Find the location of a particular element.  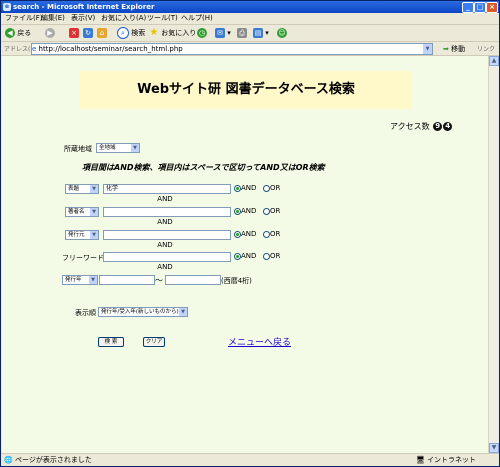

favorites-button: ★ お気に入り is located at coordinates (173, 33).